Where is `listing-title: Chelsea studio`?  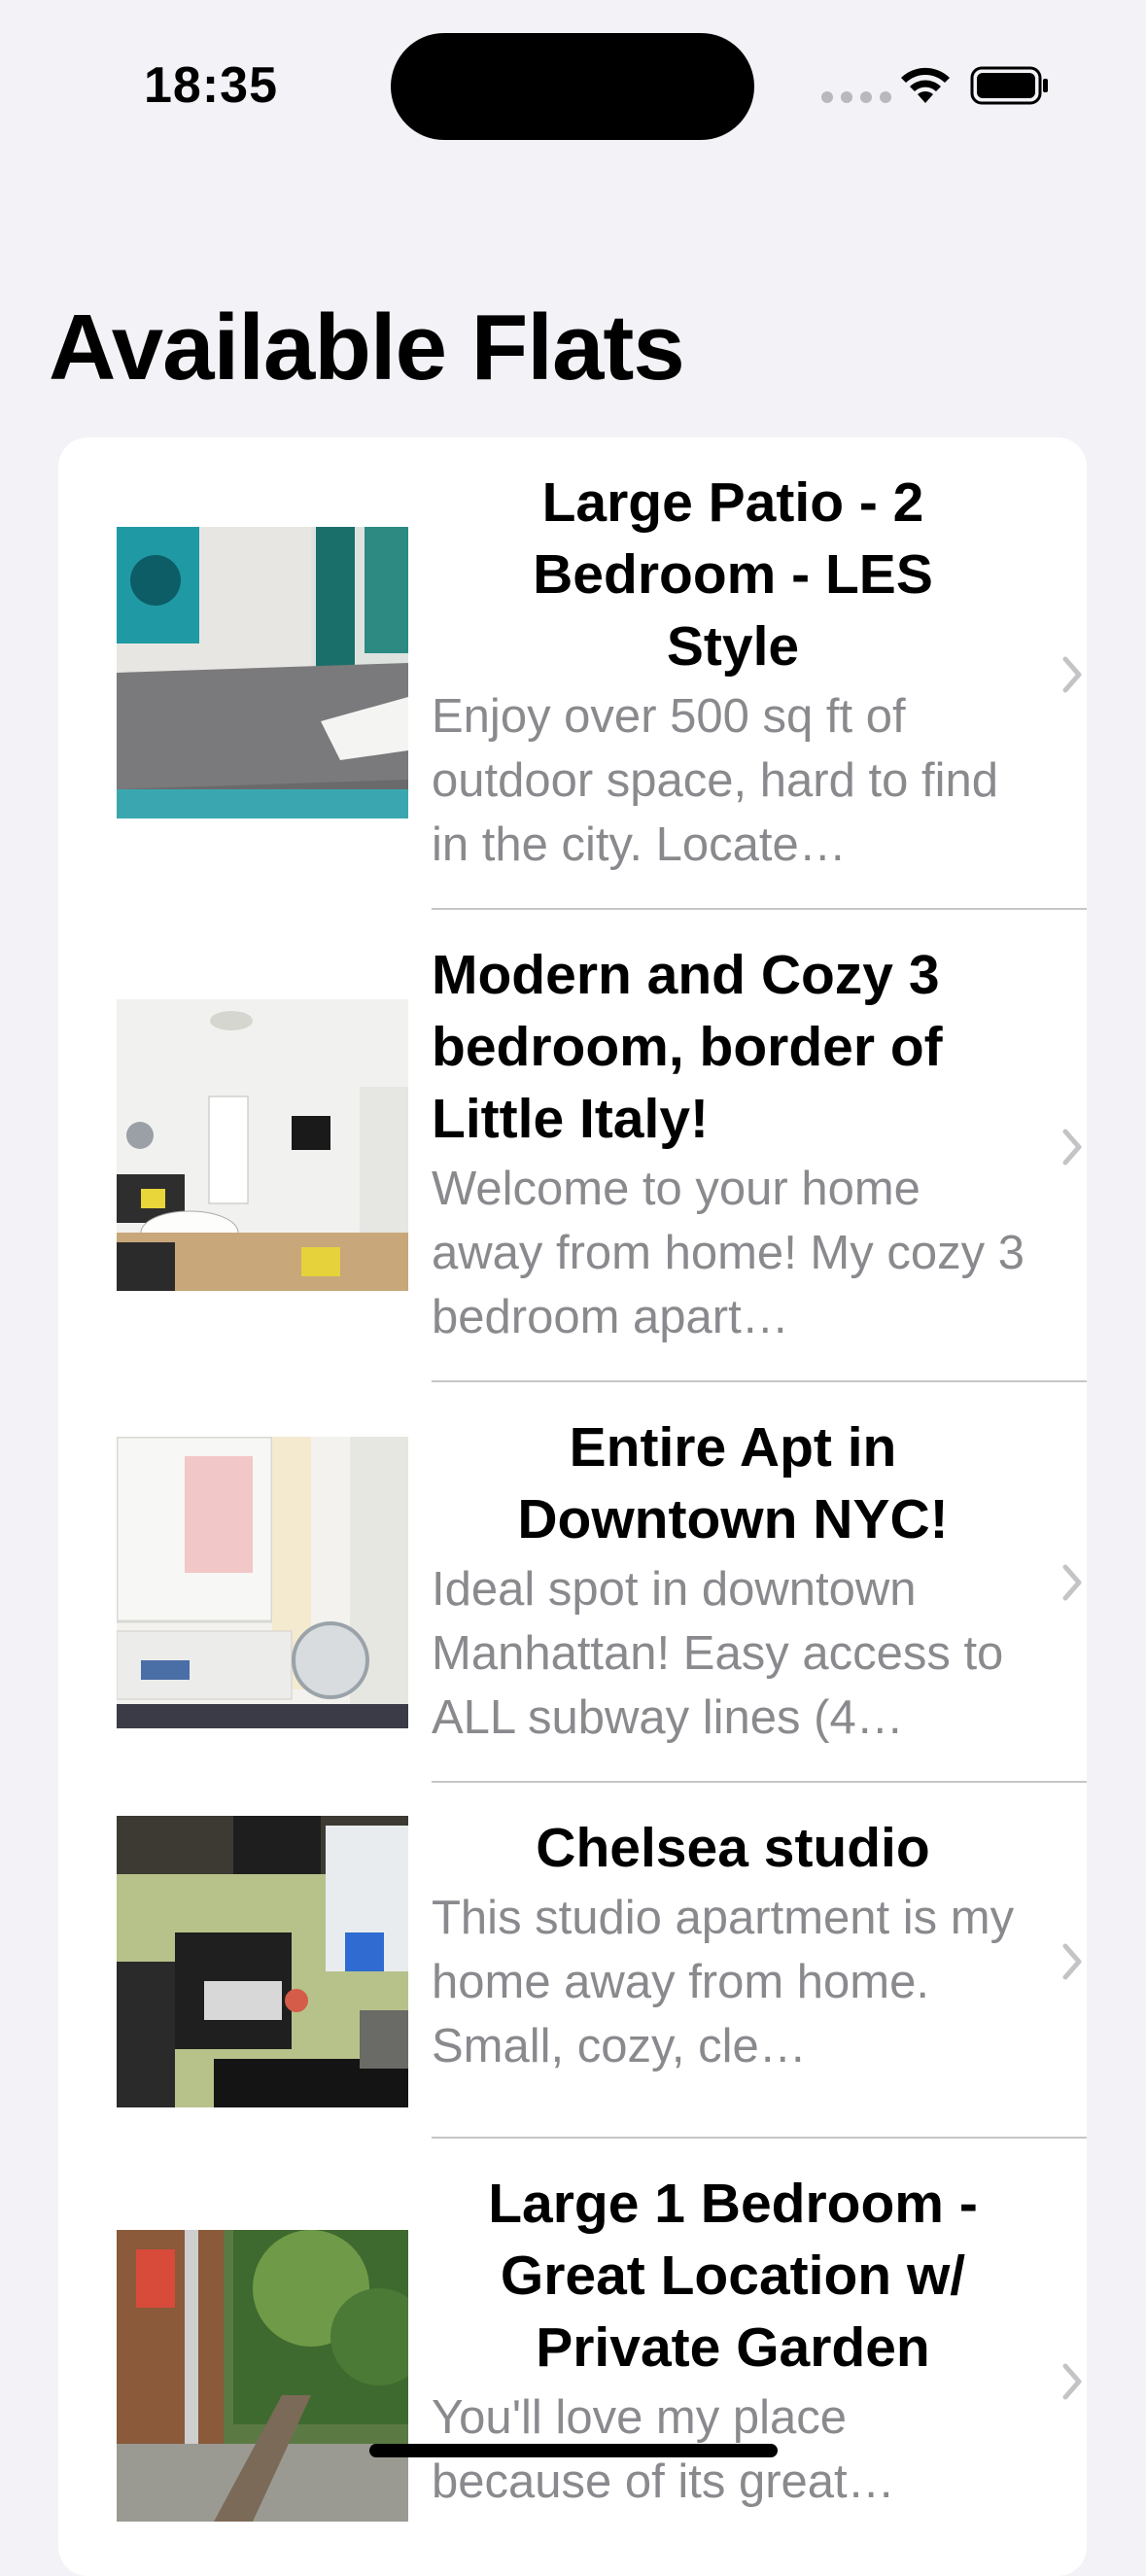
listing-title: Chelsea studio is located at coordinates (733, 1848).